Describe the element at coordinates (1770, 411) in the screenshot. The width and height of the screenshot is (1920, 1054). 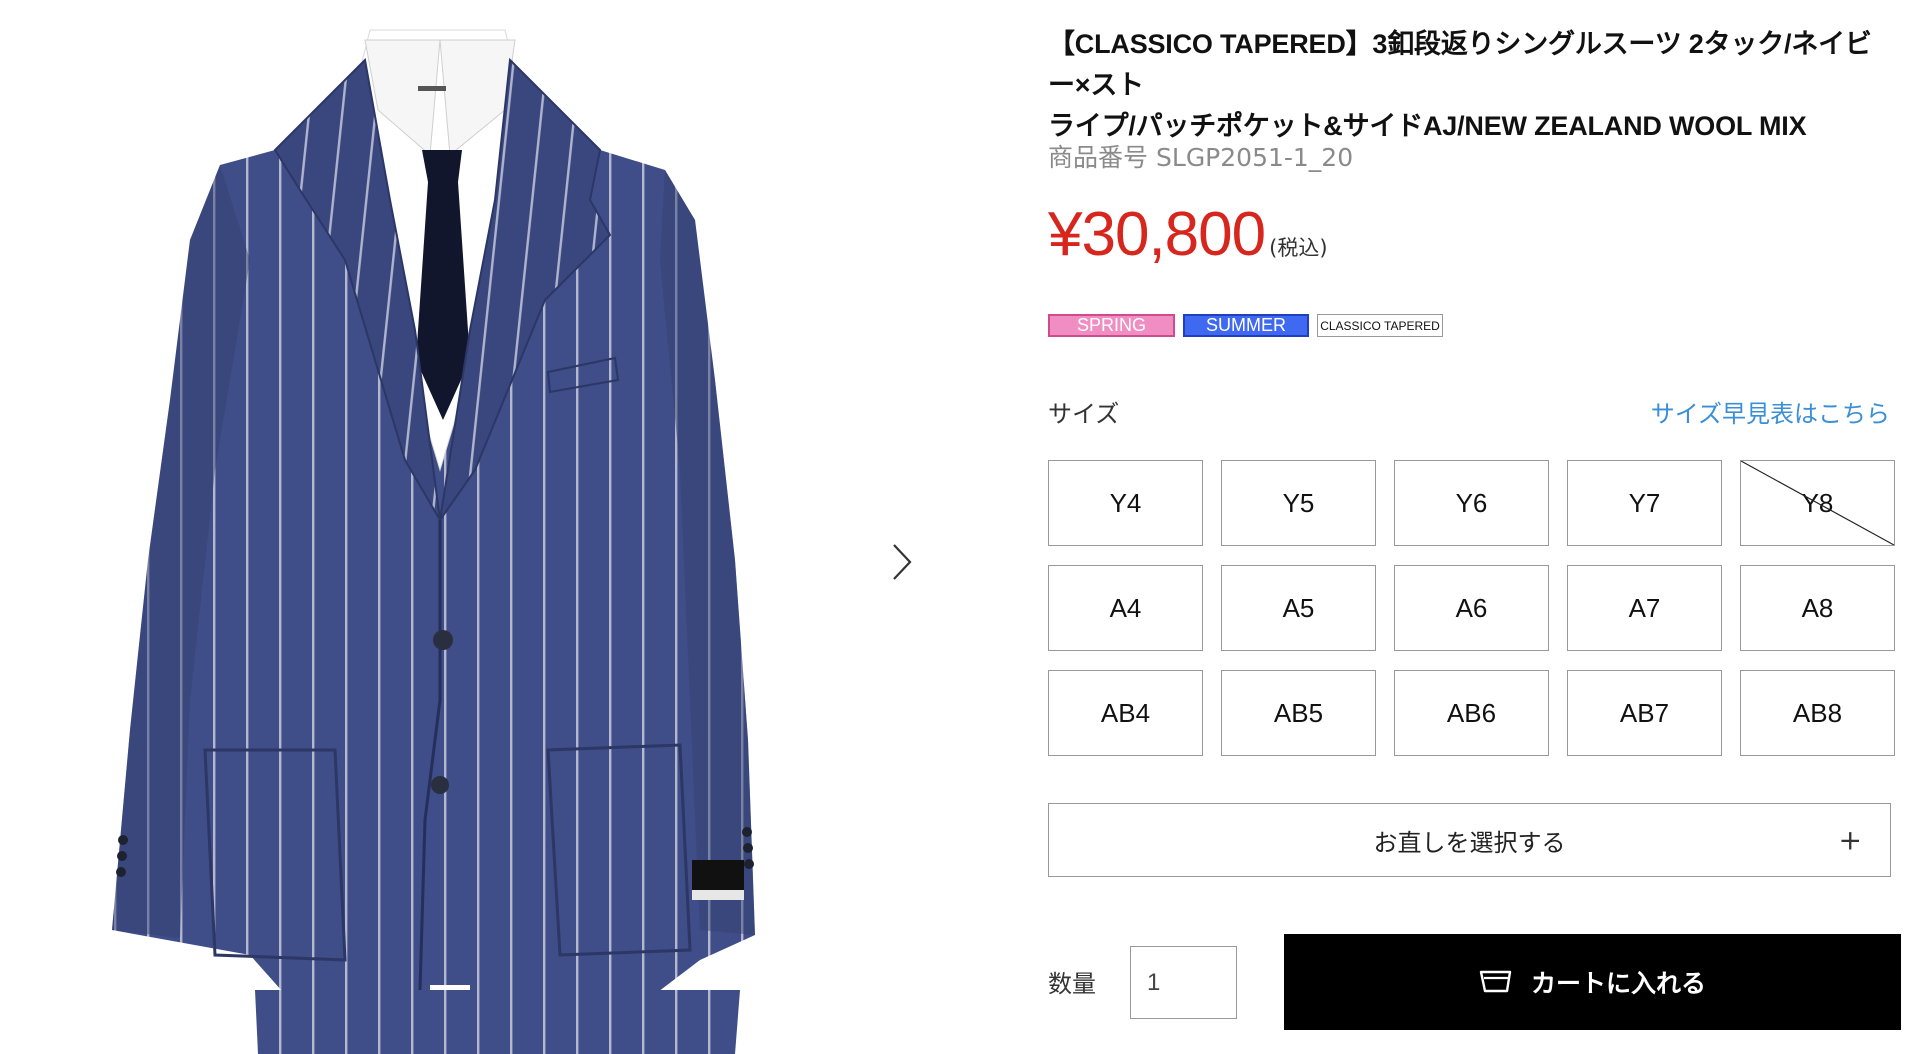
I see `size-chart-link: サイズ早見表はこちら` at that location.